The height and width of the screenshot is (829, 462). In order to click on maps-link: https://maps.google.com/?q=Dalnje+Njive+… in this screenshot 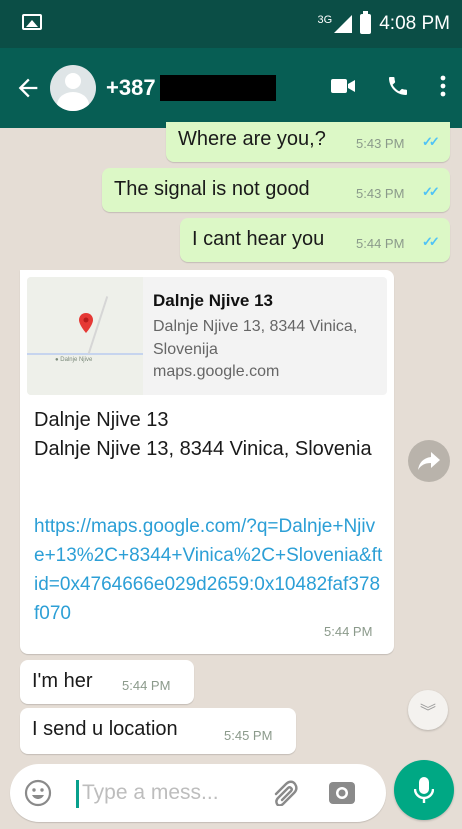, I will do `click(209, 570)`.